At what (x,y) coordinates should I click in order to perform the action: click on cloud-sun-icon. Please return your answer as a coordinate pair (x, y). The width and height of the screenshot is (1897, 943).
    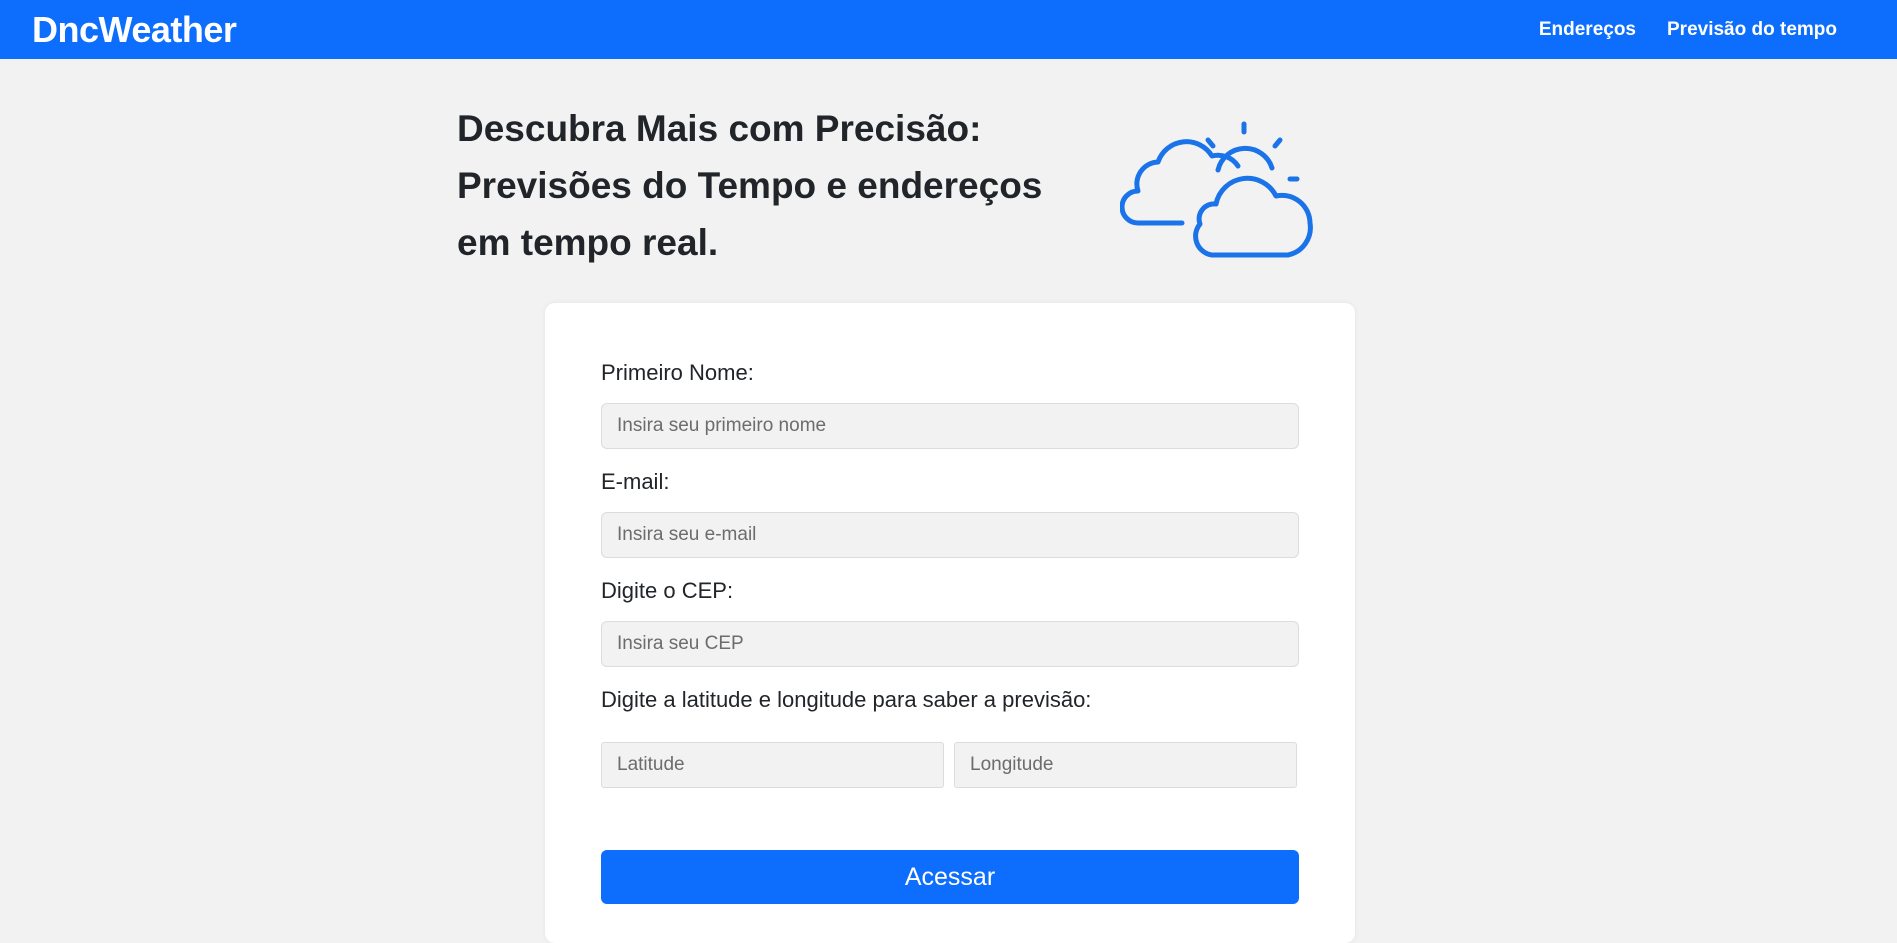
    Looking at the image, I should click on (1219, 188).